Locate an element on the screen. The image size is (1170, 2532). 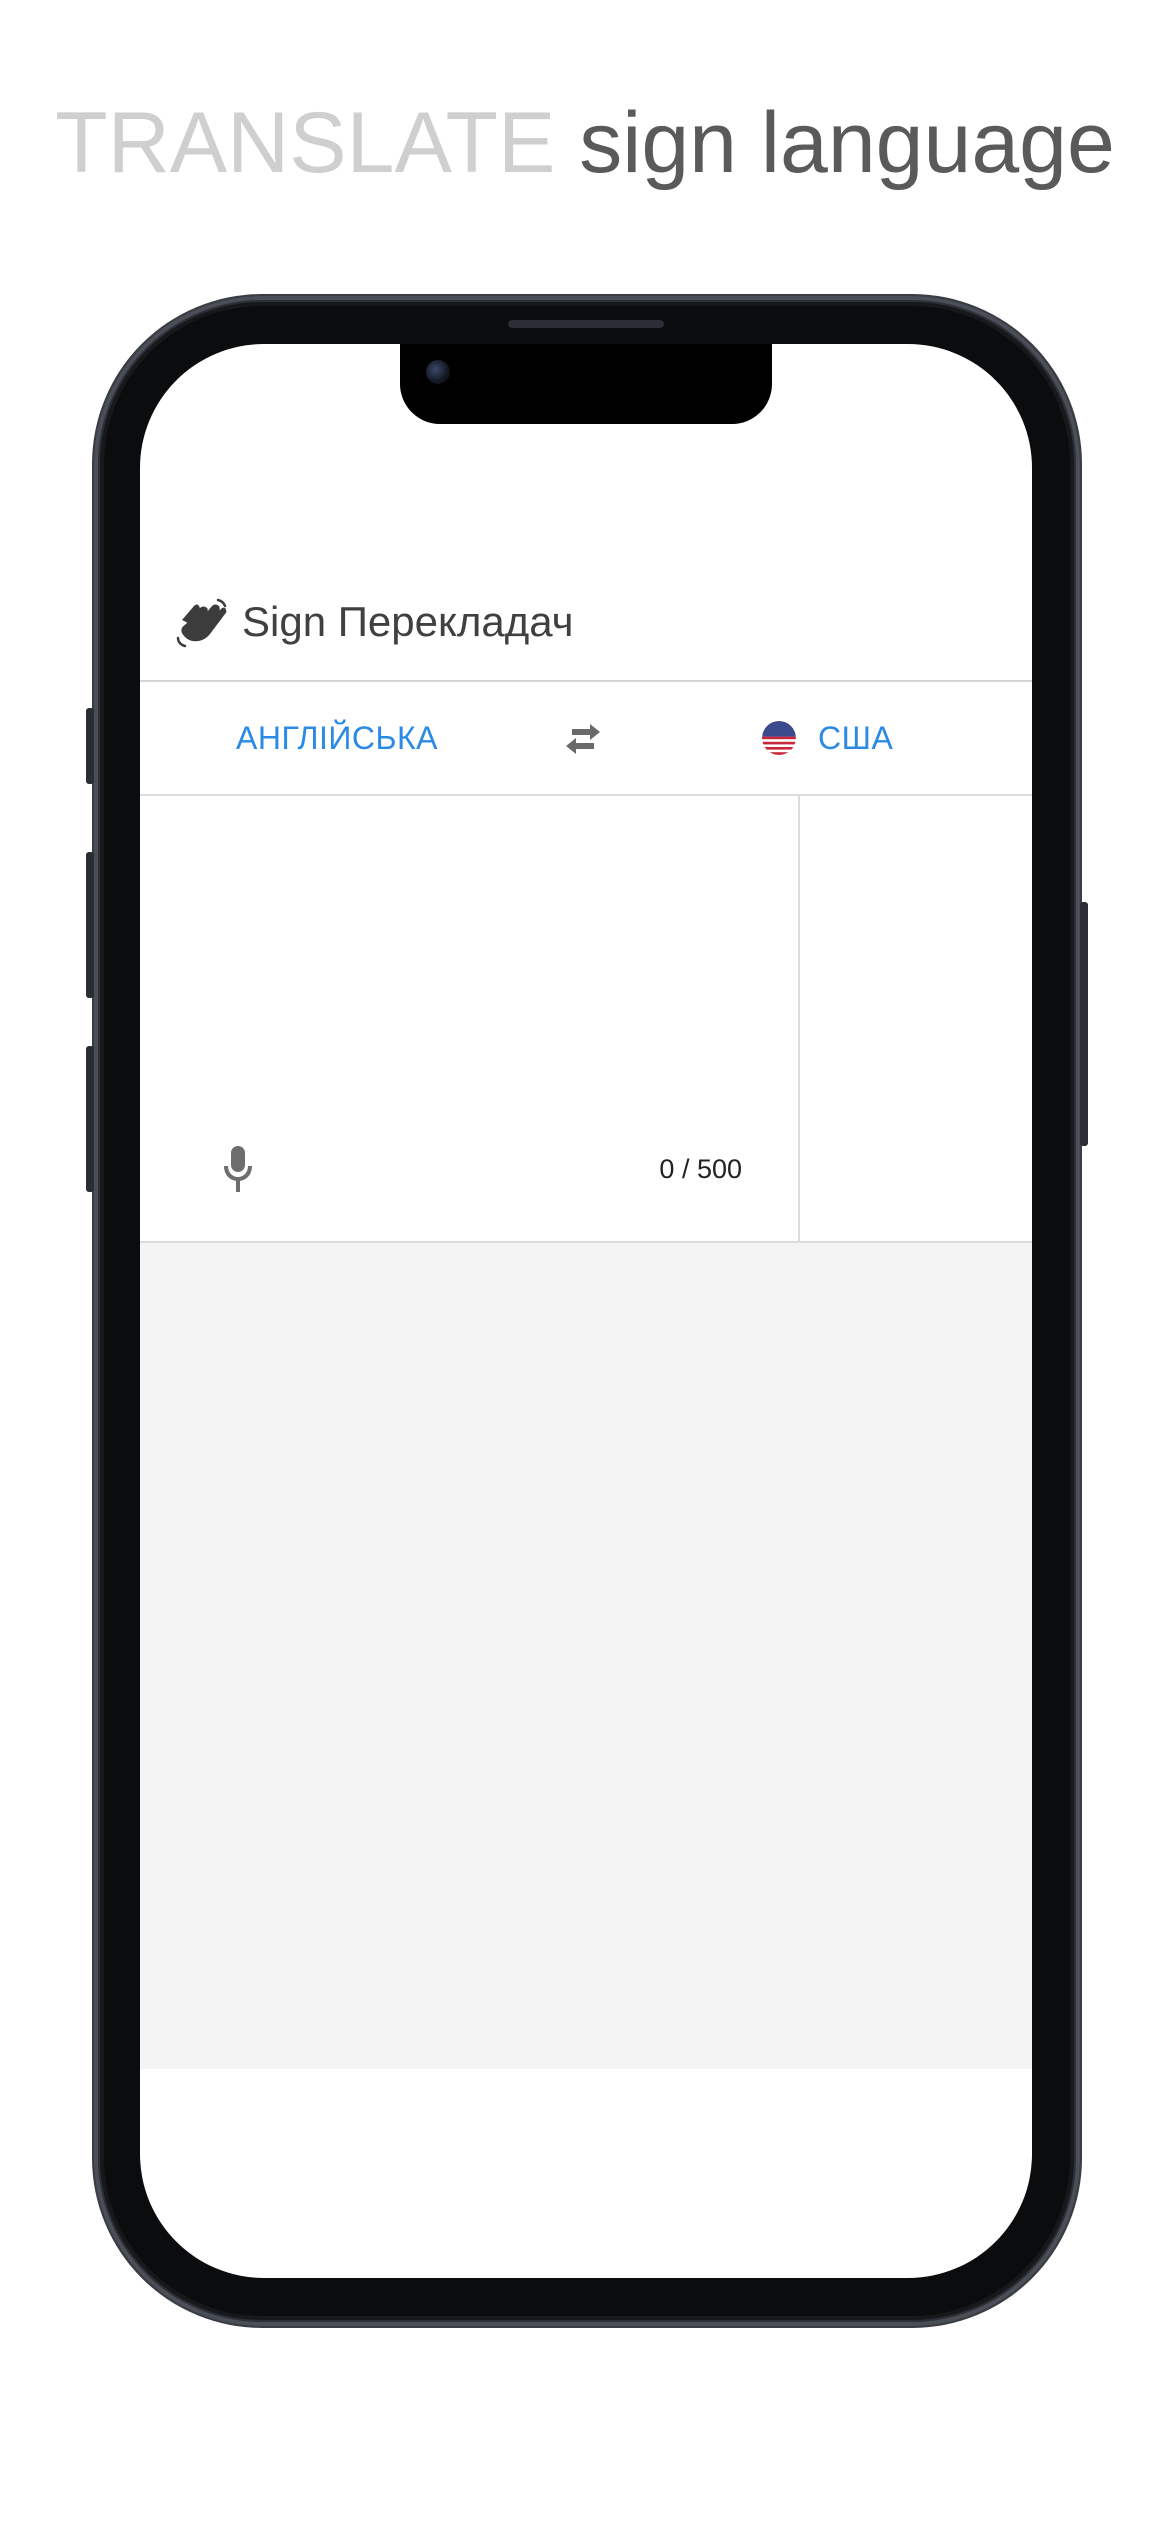
volume-down-button is located at coordinates (90, 1119).